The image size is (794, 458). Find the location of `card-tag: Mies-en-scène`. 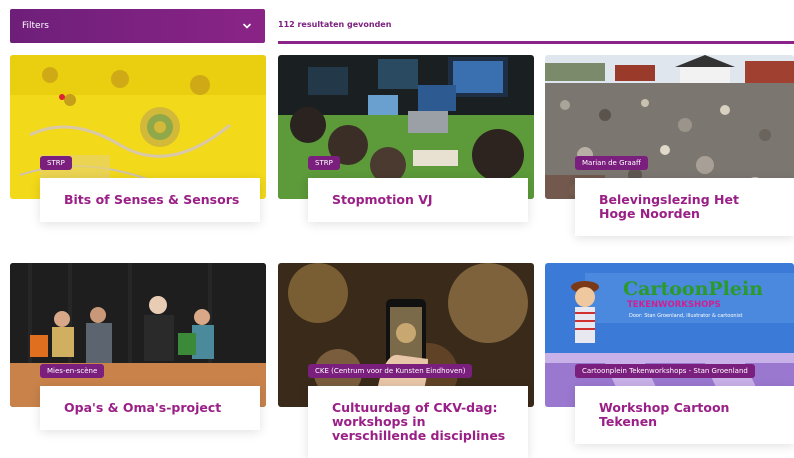

card-tag: Mies-en-scène is located at coordinates (72, 371).